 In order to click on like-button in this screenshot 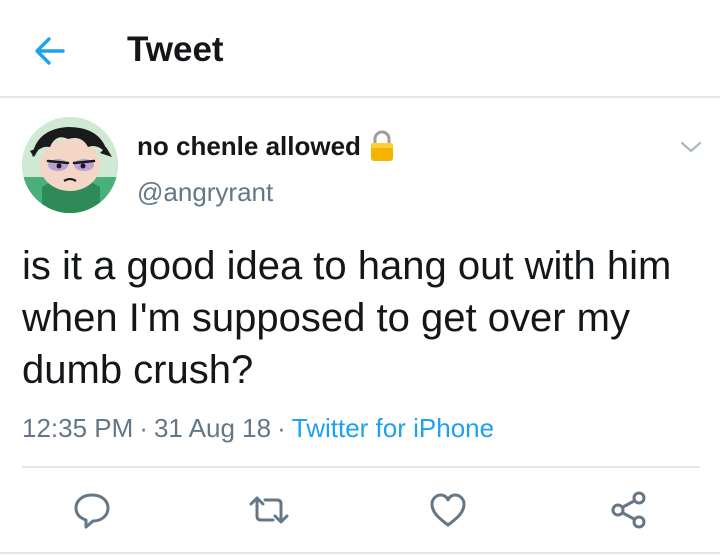, I will do `click(448, 510)`.